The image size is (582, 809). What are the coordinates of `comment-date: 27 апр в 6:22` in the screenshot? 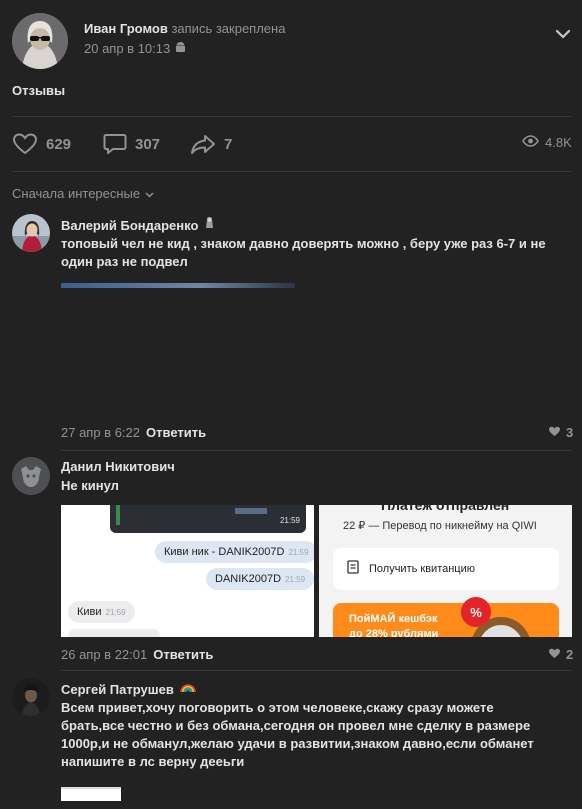 It's located at (100, 432).